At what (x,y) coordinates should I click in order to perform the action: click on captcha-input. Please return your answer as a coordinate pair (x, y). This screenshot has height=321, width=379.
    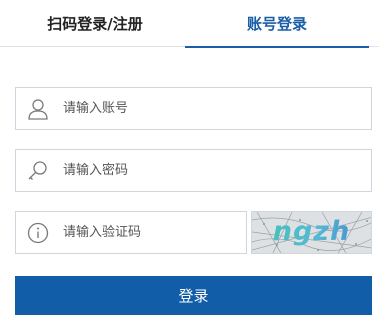
    Looking at the image, I should click on (138, 232).